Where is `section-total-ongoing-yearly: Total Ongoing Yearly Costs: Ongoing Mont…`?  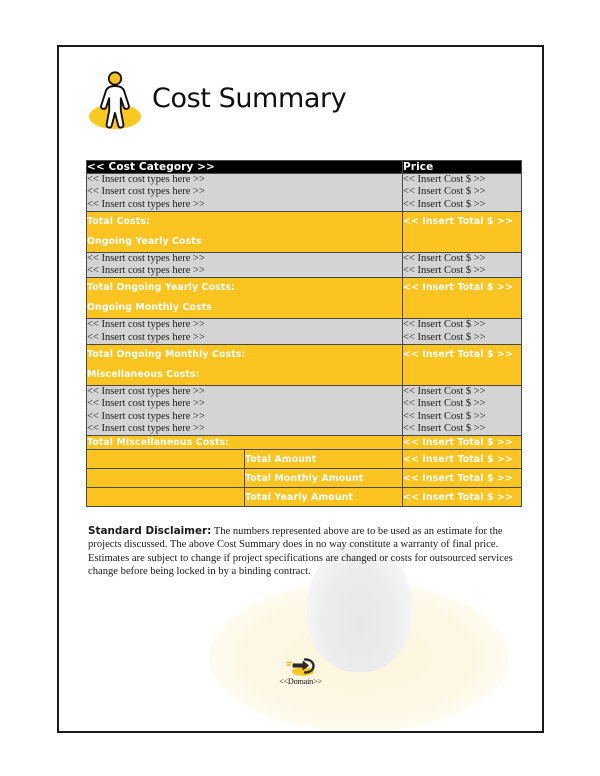
section-total-ongoing-yearly: Total Ongoing Yearly Costs: Ongoing Mont… is located at coordinates (244, 298).